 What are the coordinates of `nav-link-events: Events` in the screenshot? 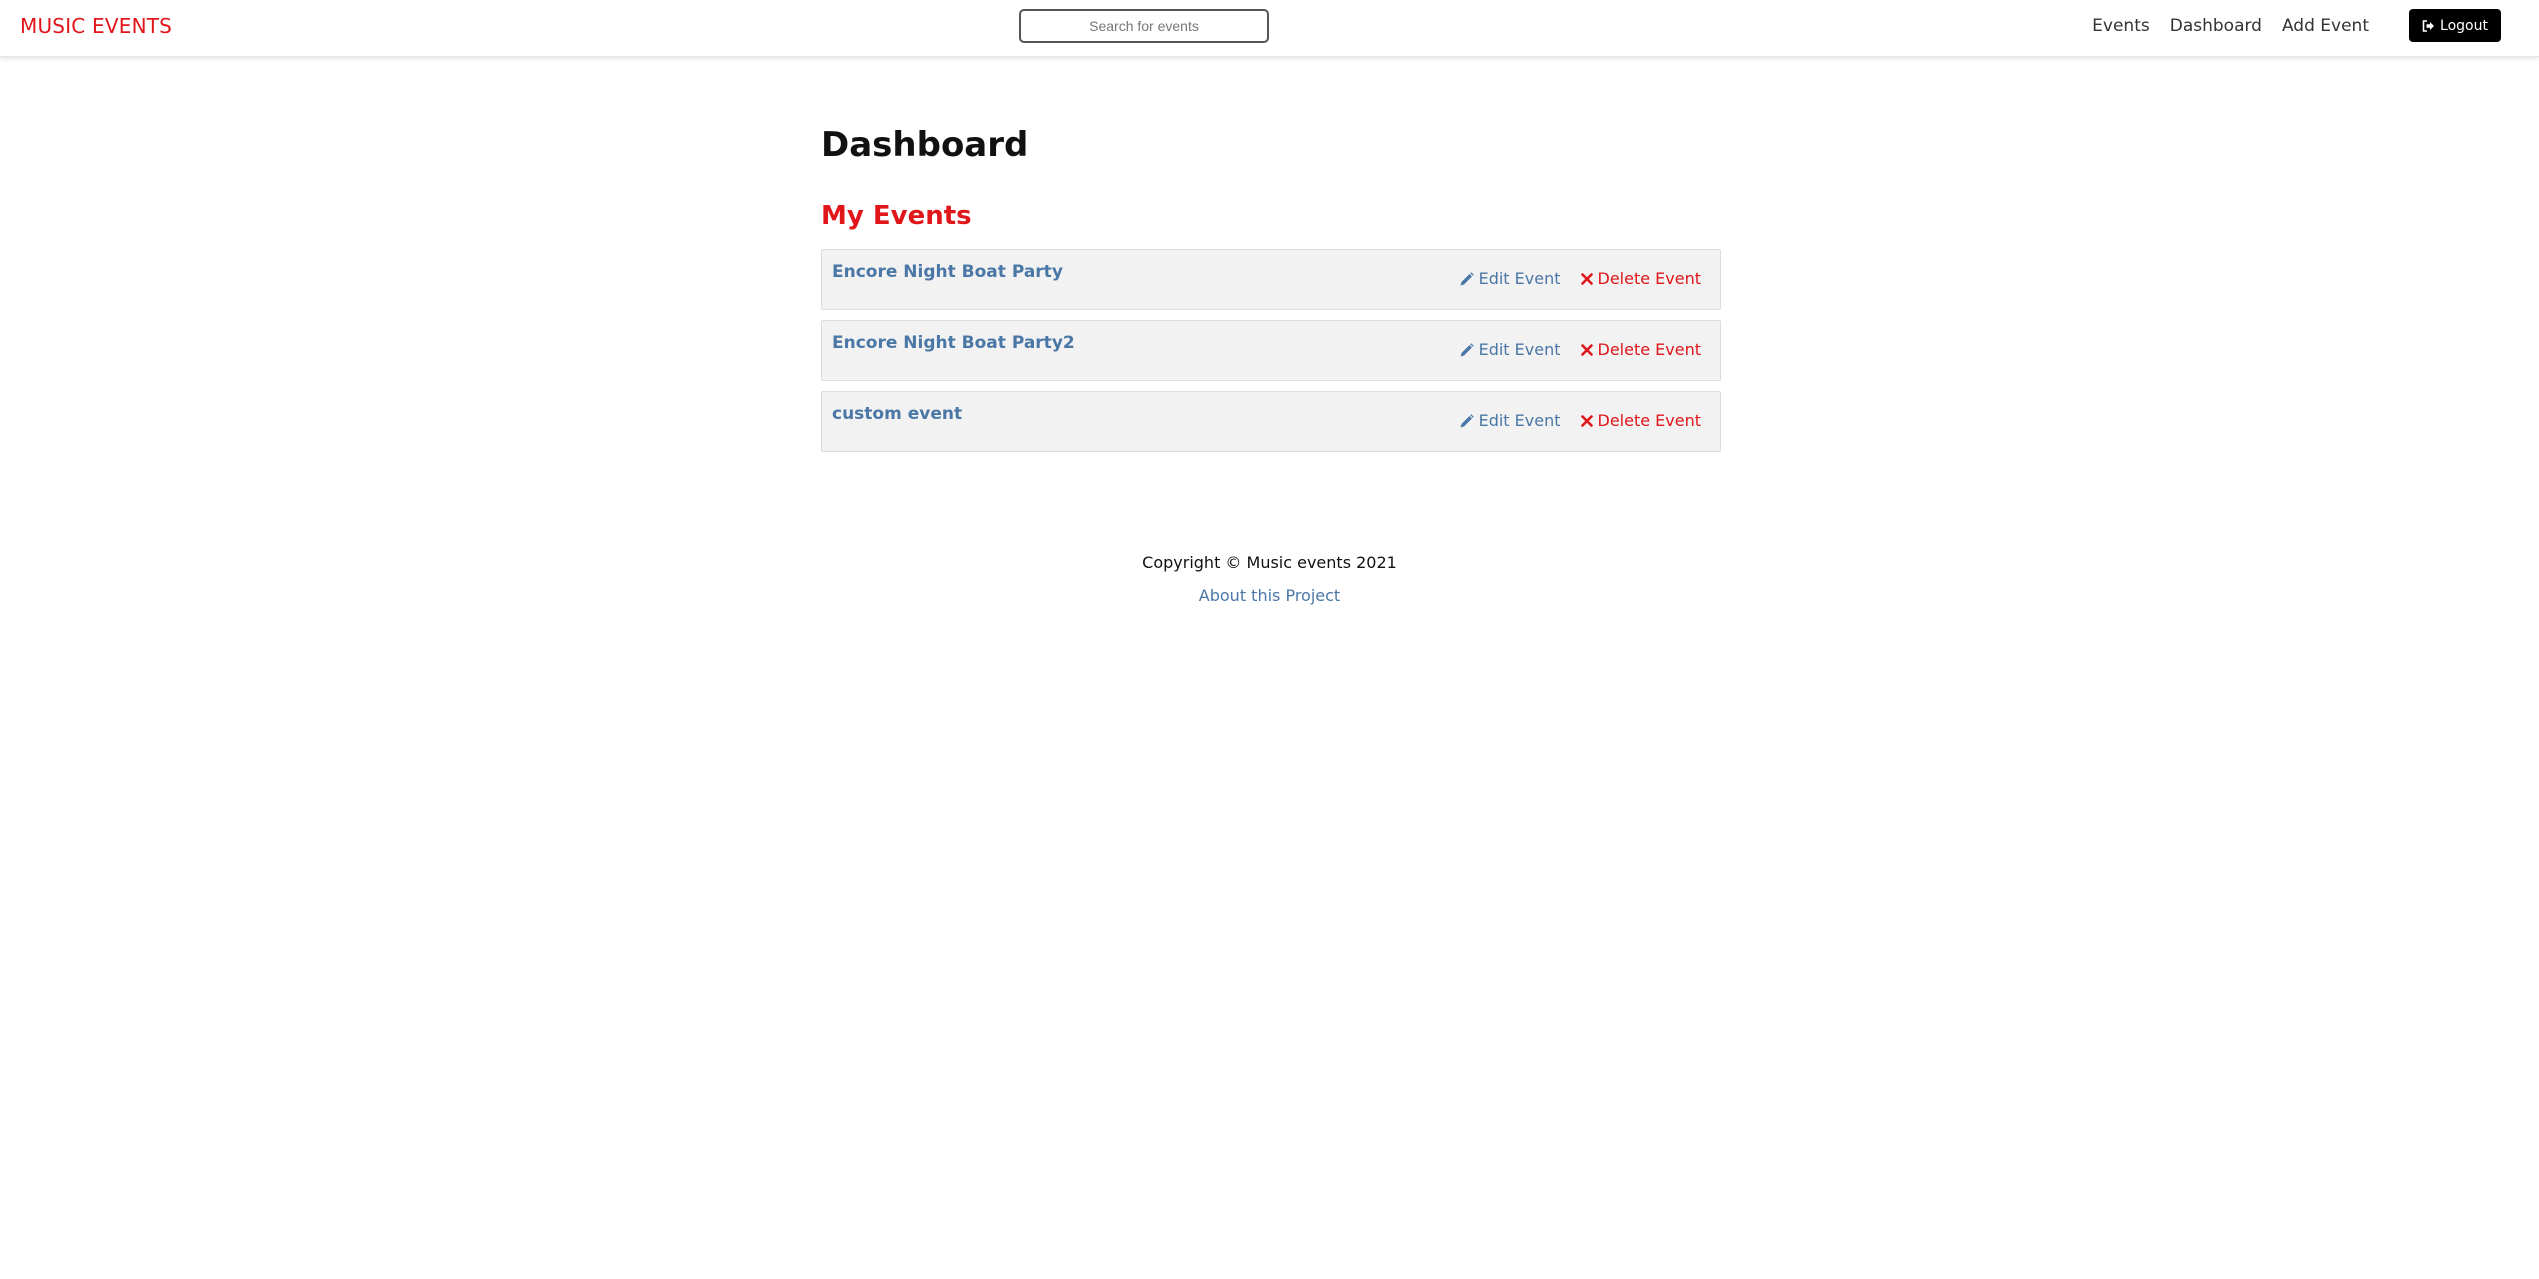 It's located at (2121, 26).